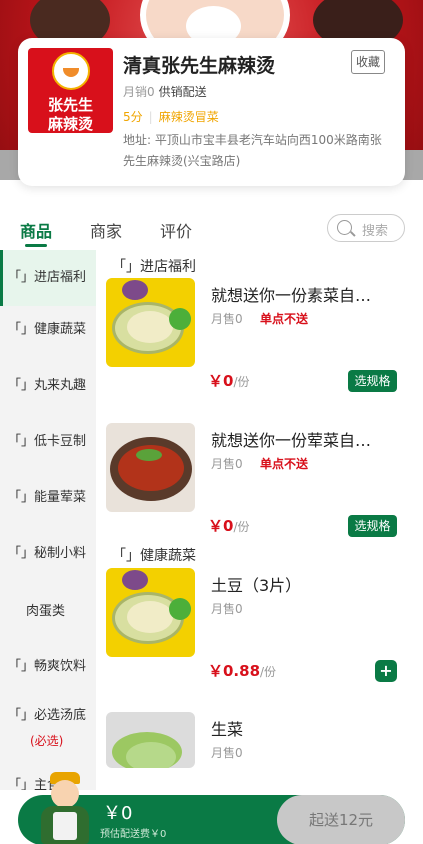  I want to click on search-icon, so click(344, 227).